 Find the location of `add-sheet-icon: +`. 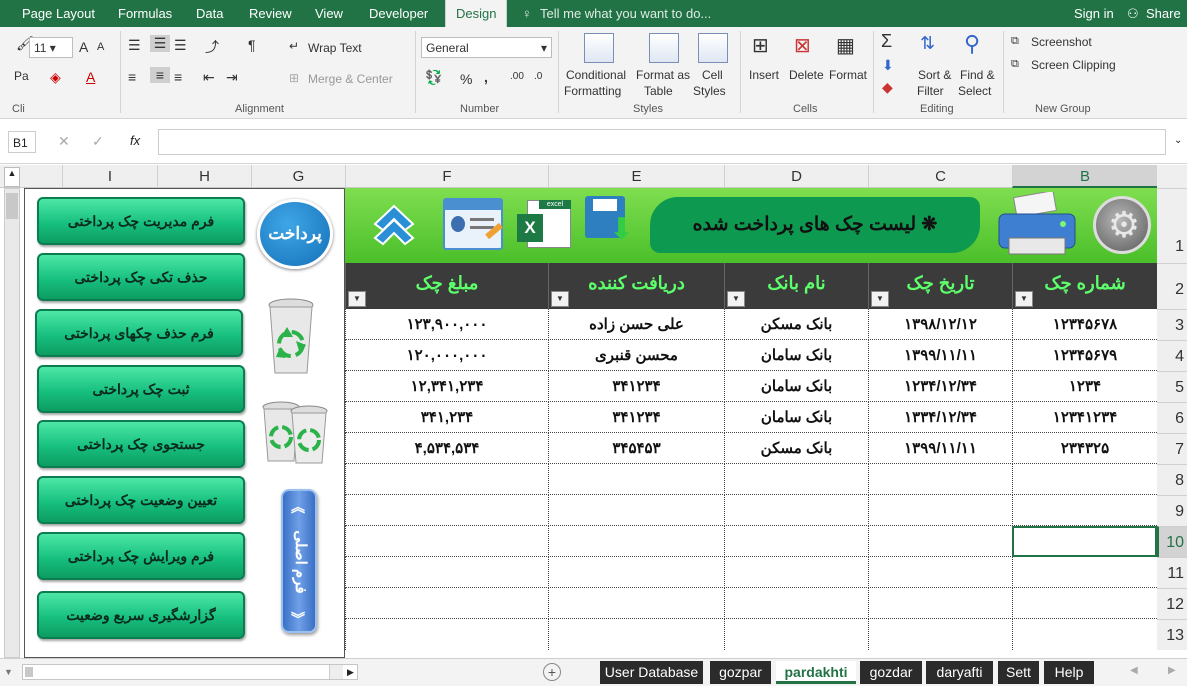

add-sheet-icon: + is located at coordinates (552, 672).